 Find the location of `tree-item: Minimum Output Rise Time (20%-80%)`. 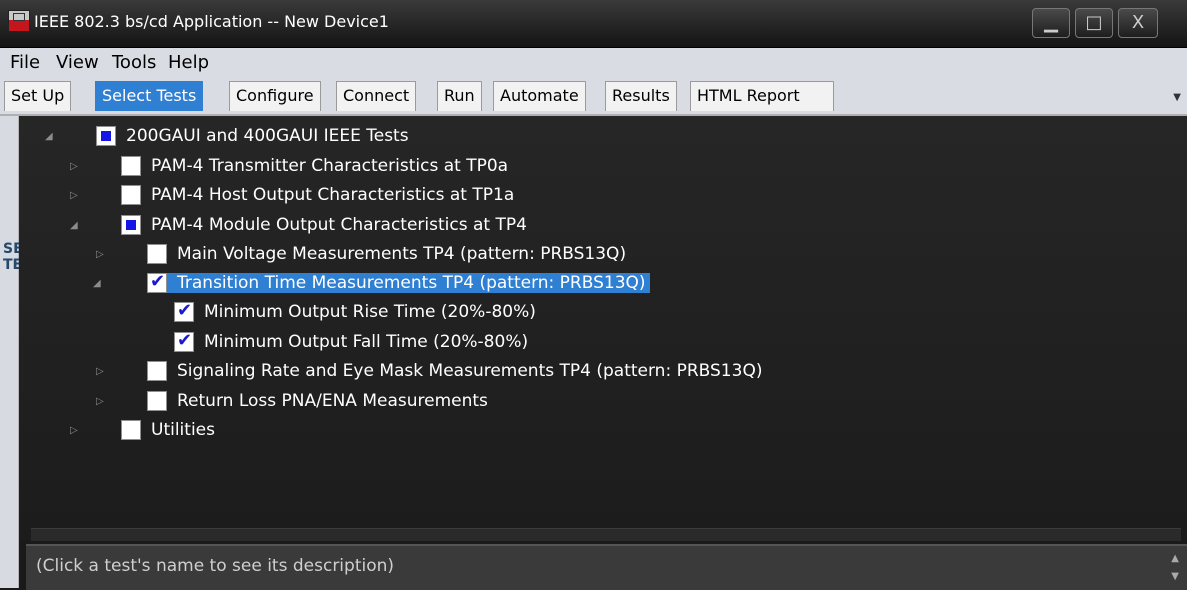

tree-item: Minimum Output Rise Time (20%-80%) is located at coordinates (355, 312).